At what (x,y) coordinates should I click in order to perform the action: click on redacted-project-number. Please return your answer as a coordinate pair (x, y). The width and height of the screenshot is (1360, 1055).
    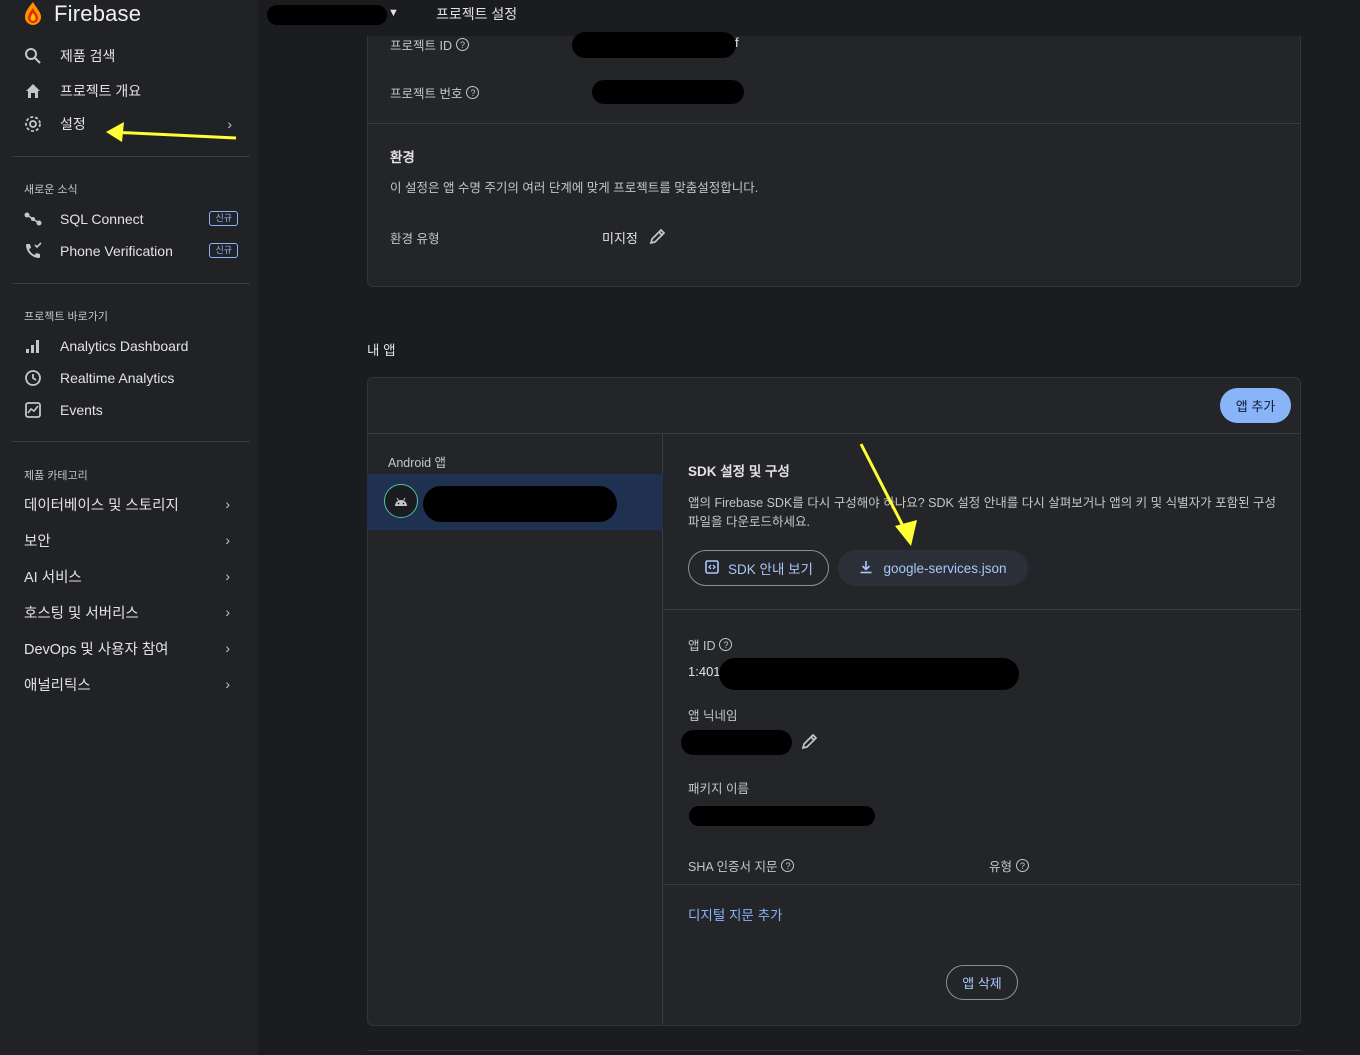
    Looking at the image, I should click on (668, 92).